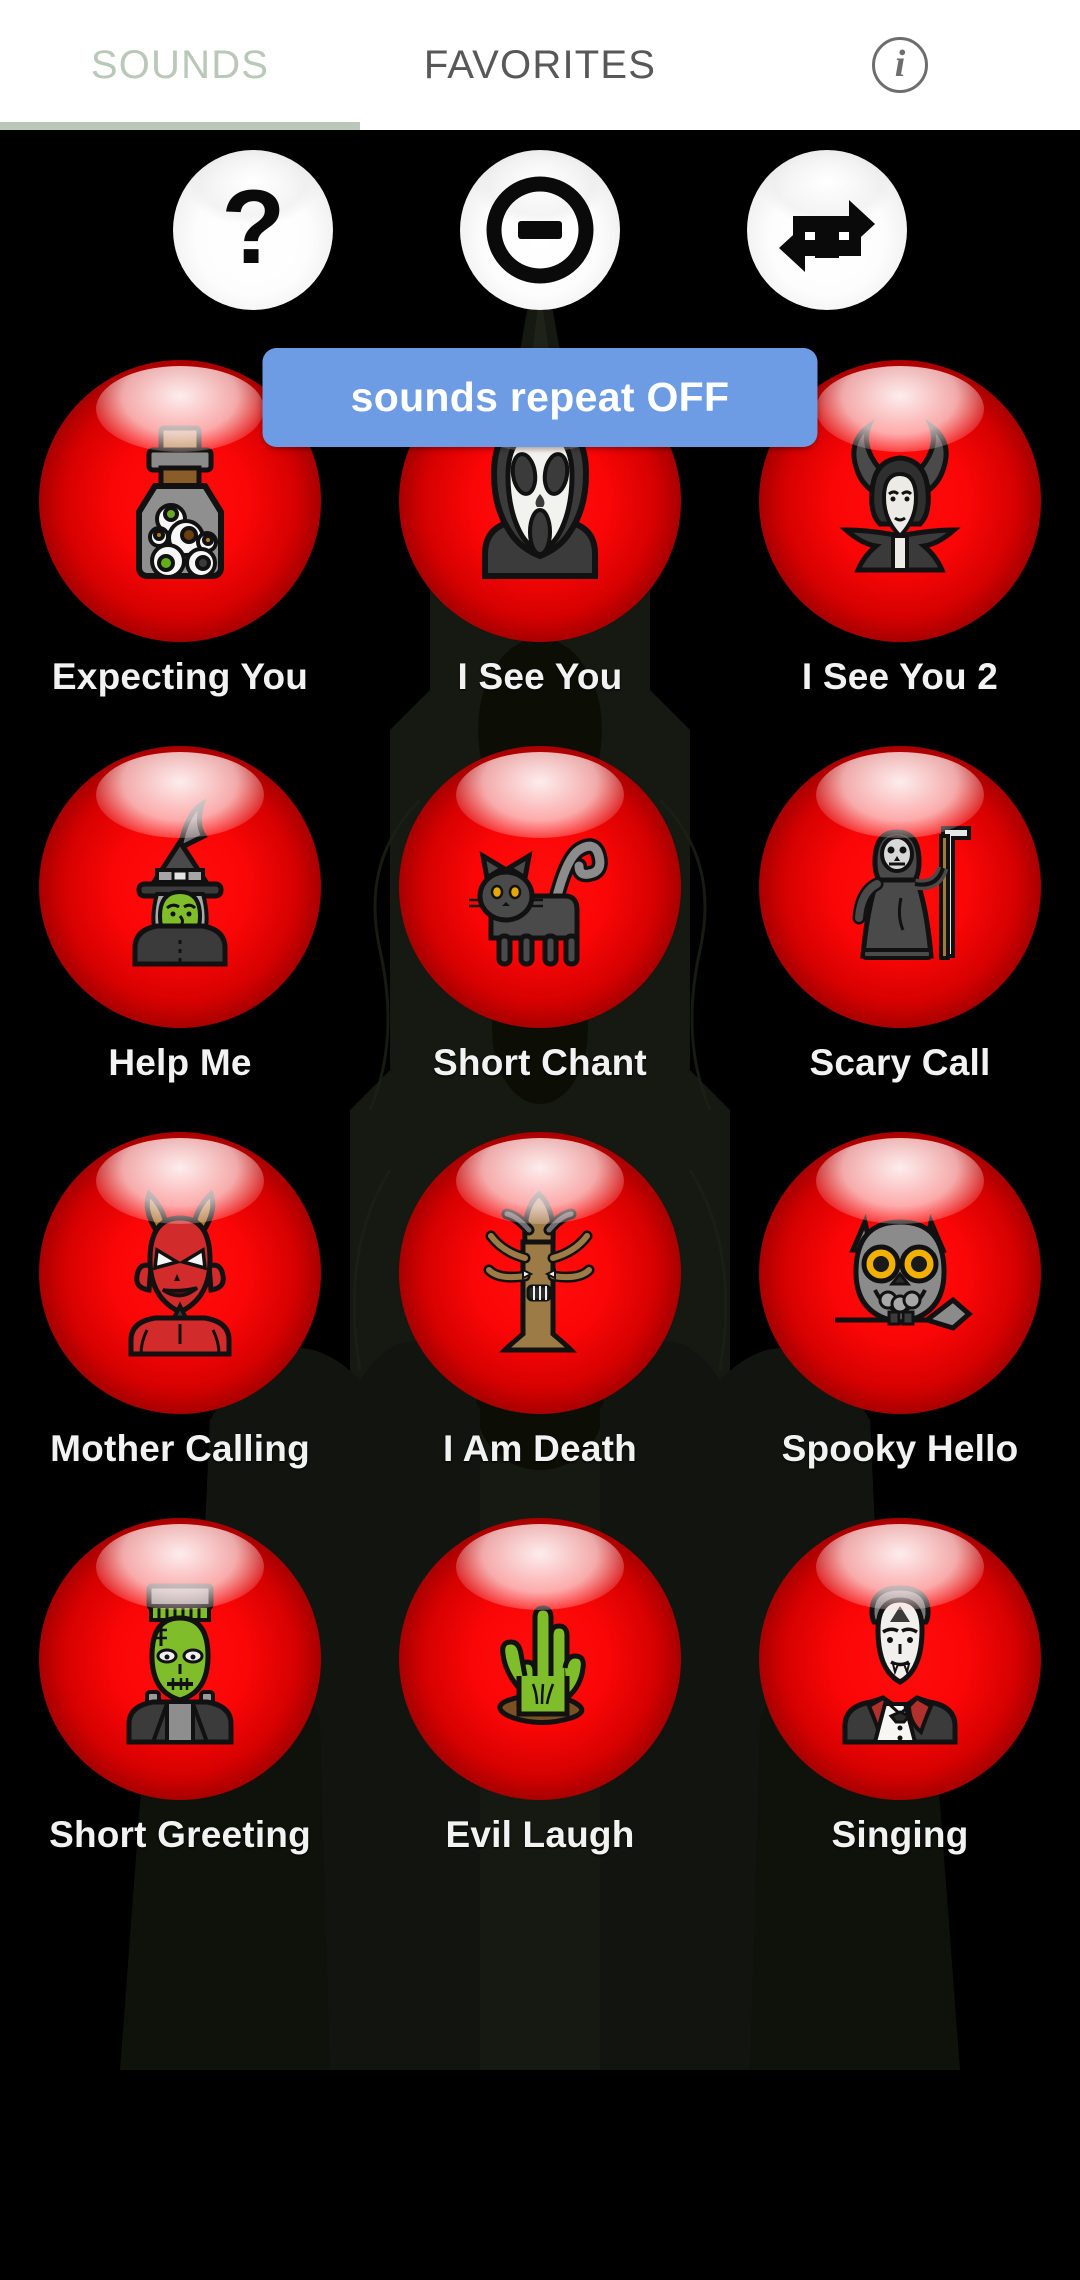 Image resolution: width=1080 pixels, height=2280 pixels. What do you see at coordinates (541, 1665) in the screenshot?
I see `zombie-hand-icon` at bounding box center [541, 1665].